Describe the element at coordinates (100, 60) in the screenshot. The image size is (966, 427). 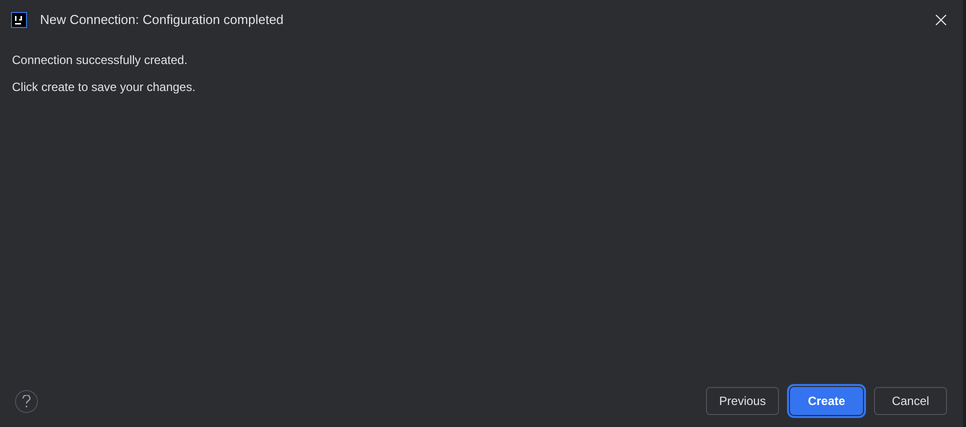
I see `message-text: Connection successfully created.` at that location.